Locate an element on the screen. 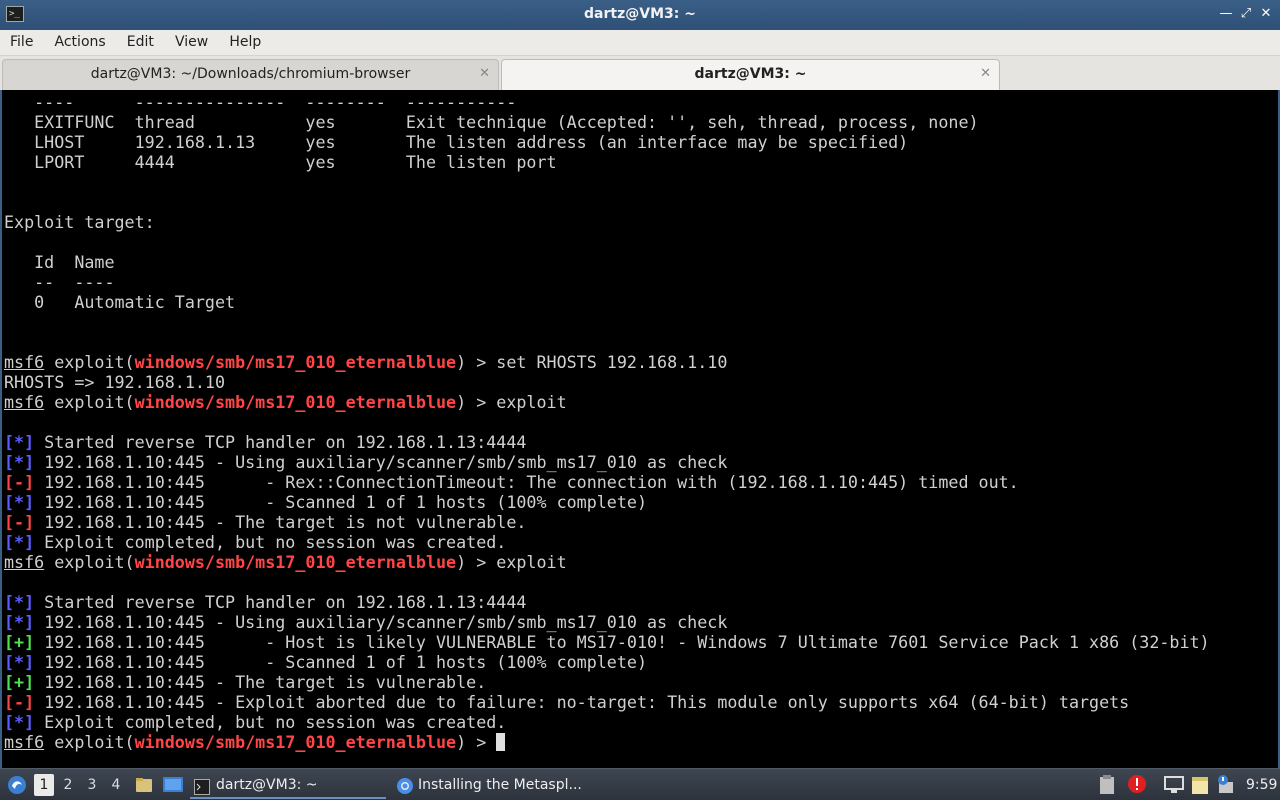 The image size is (1280, 800). browser-icon is located at coordinates (405, 786).